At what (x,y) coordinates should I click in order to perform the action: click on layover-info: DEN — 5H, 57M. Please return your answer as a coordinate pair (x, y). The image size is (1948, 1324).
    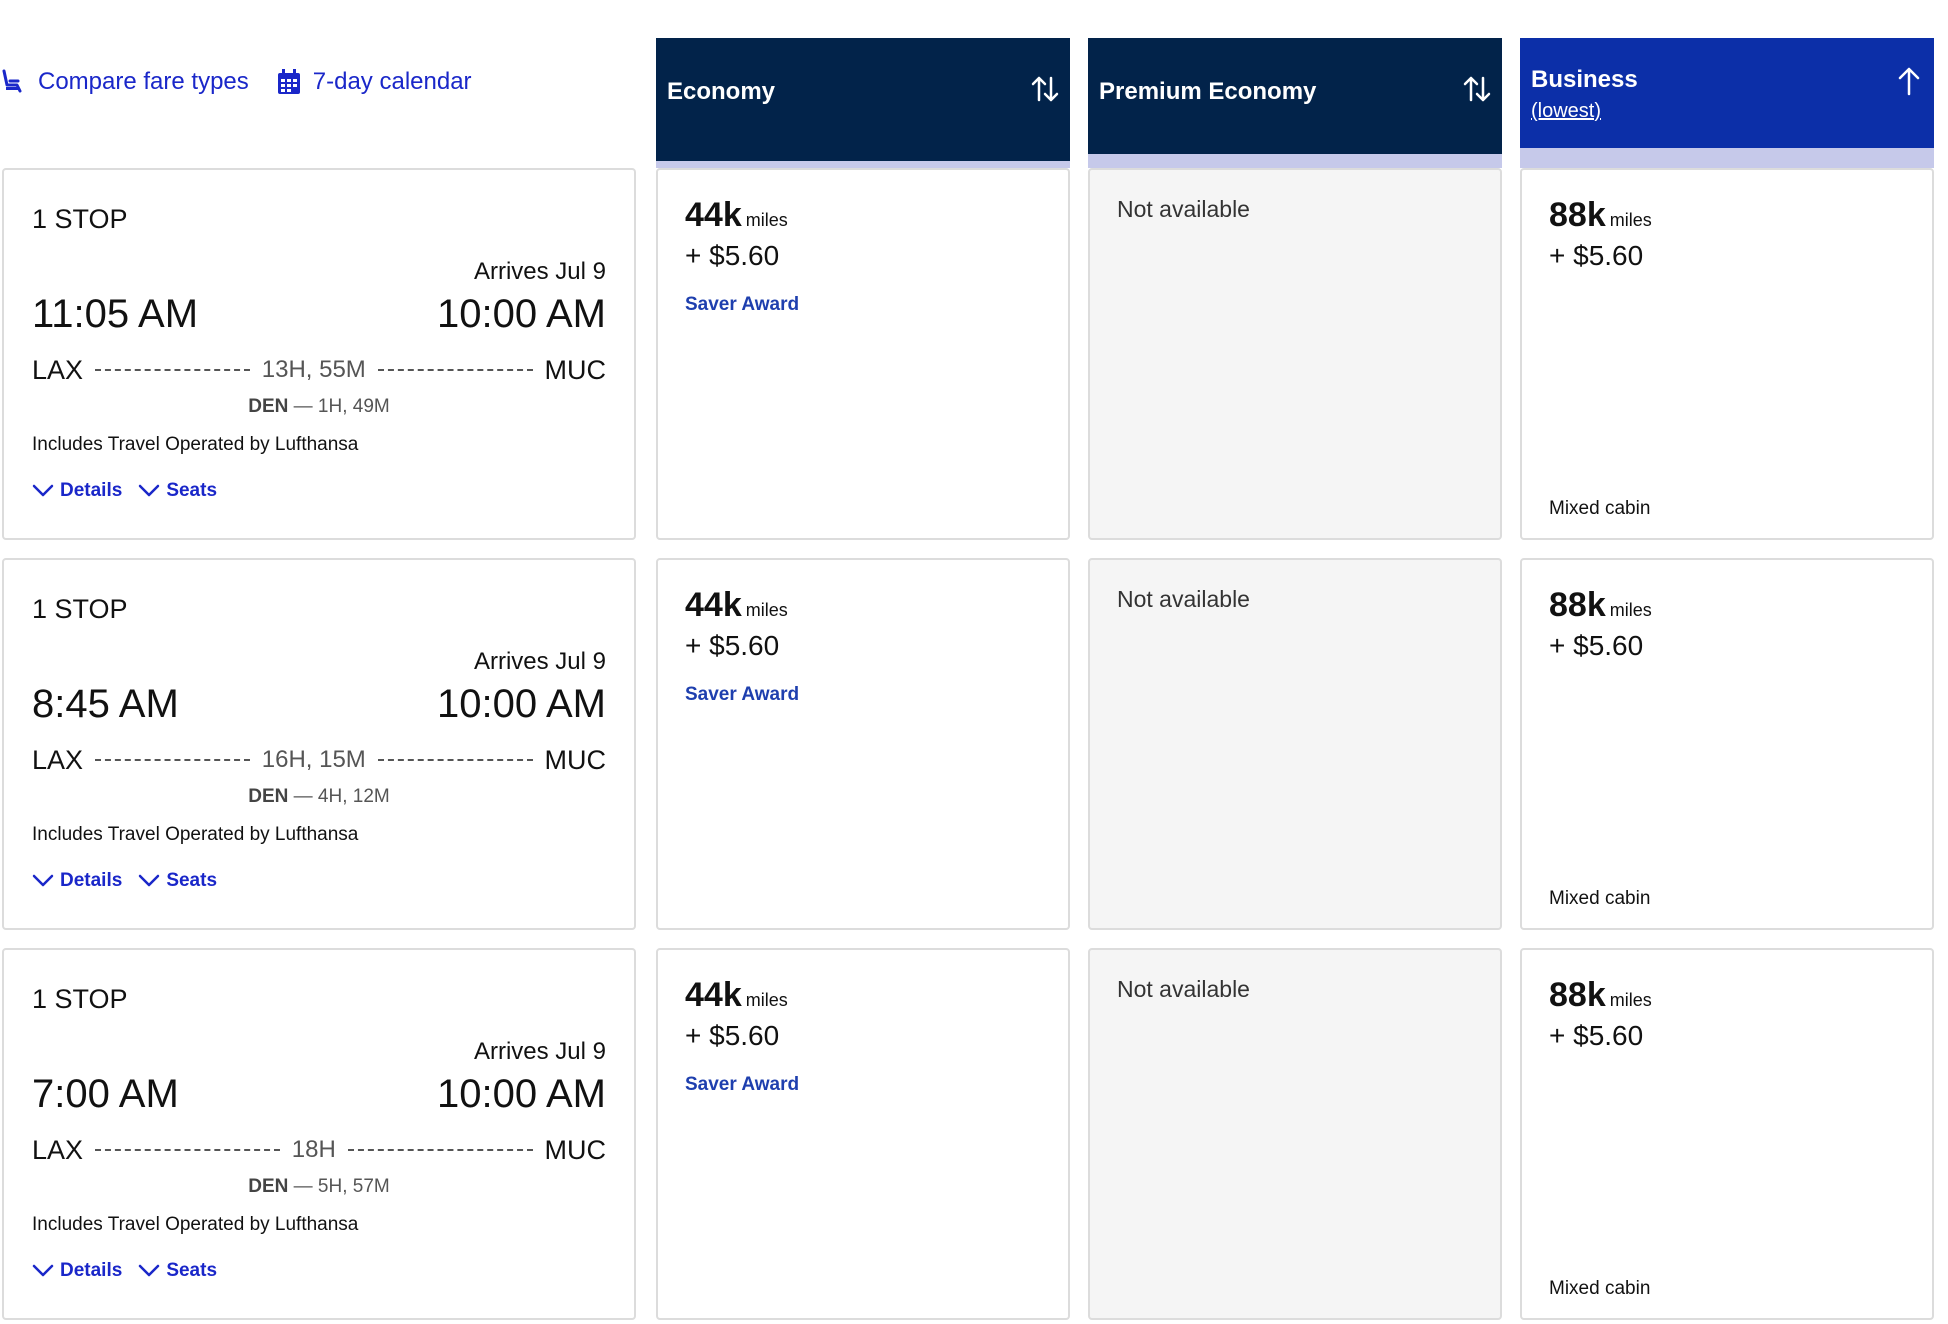
    Looking at the image, I should click on (319, 1187).